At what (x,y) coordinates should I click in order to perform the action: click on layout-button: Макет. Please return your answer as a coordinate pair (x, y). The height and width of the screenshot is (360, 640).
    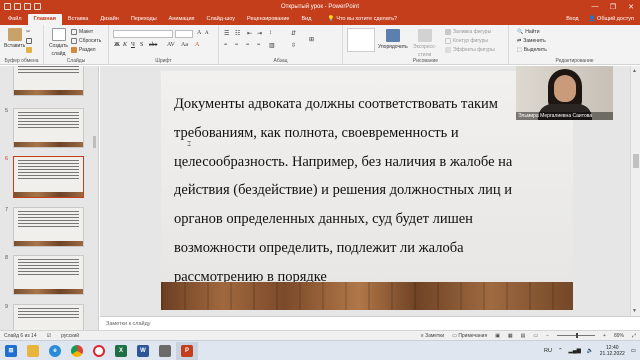
    Looking at the image, I should click on (82, 32).